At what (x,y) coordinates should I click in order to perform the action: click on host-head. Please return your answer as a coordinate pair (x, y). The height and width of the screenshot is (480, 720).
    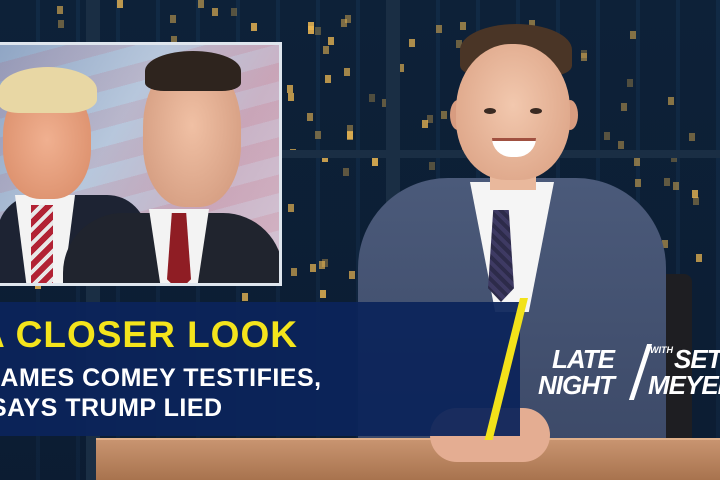
    Looking at the image, I should click on (513, 112).